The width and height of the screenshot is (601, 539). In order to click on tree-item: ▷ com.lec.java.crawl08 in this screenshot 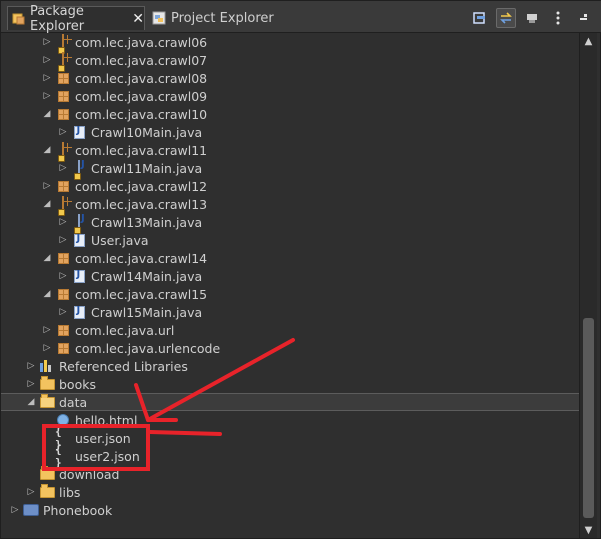, I will do `click(290, 78)`.